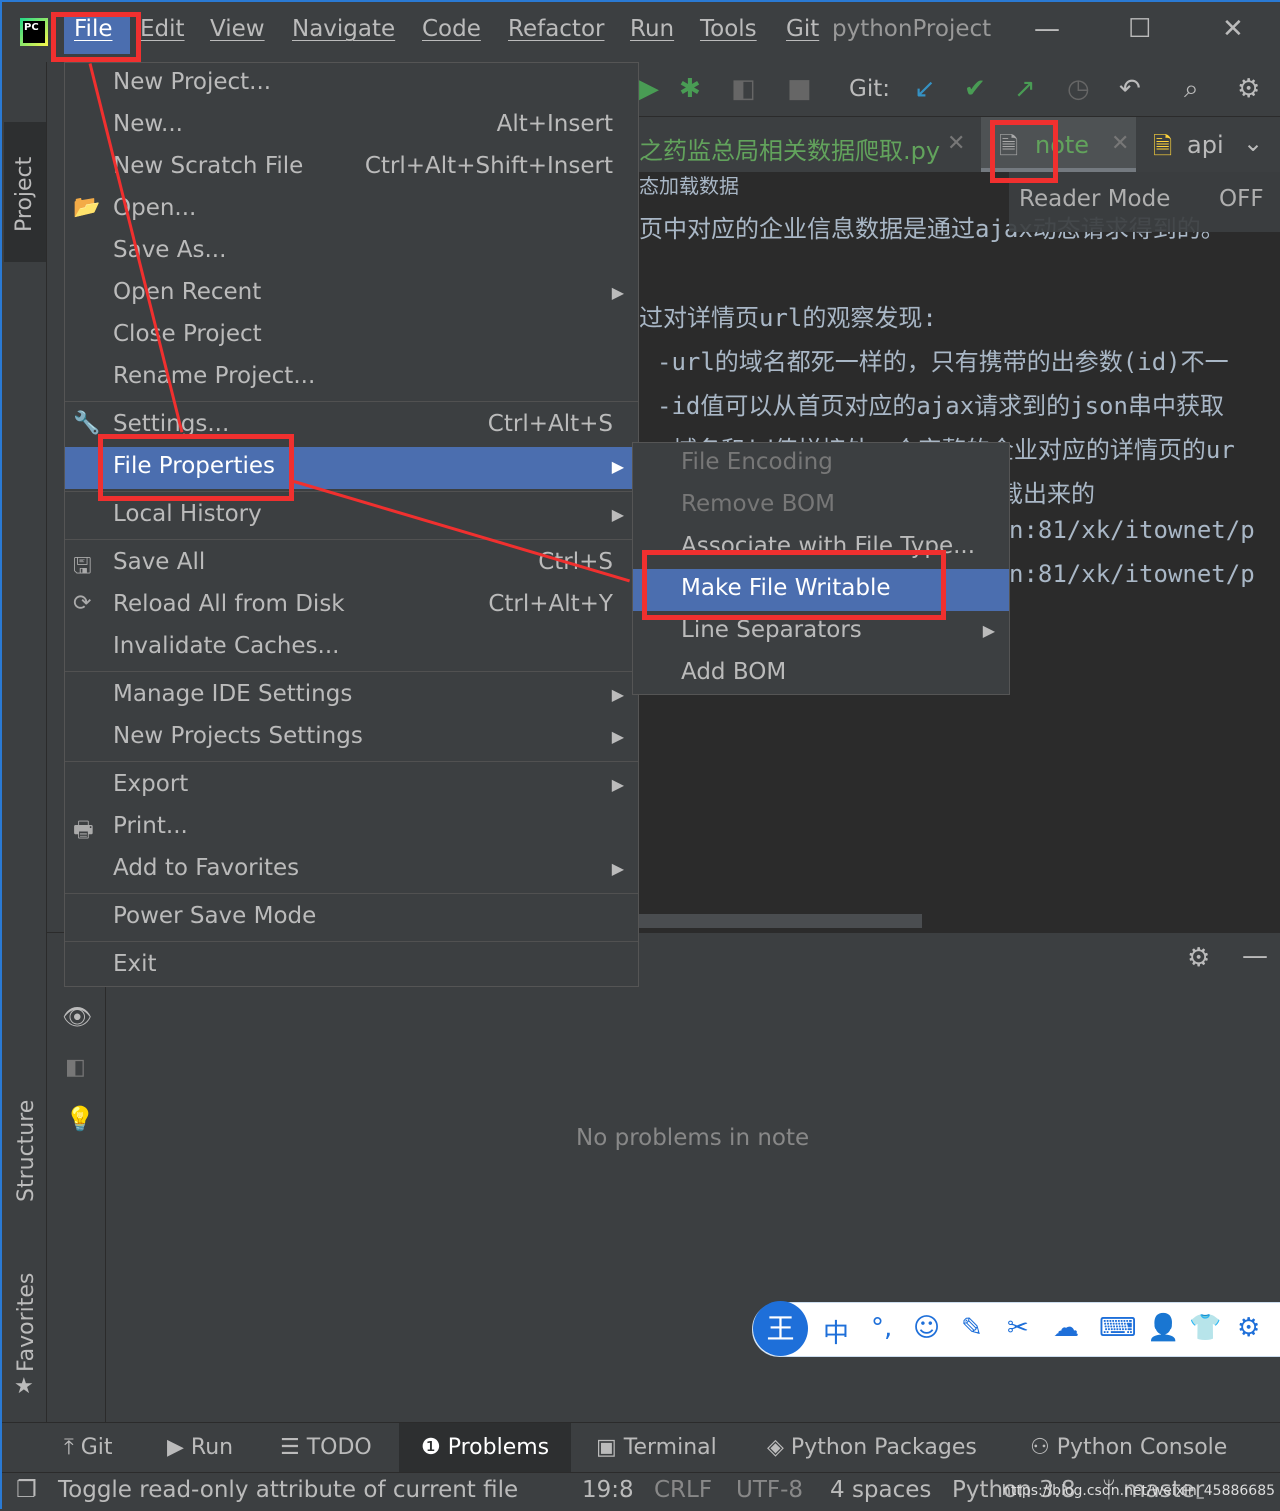 Image resolution: width=1280 pixels, height=1511 pixels. What do you see at coordinates (26, 1490) in the screenshot?
I see `readonly-toggle-icon: ❐` at bounding box center [26, 1490].